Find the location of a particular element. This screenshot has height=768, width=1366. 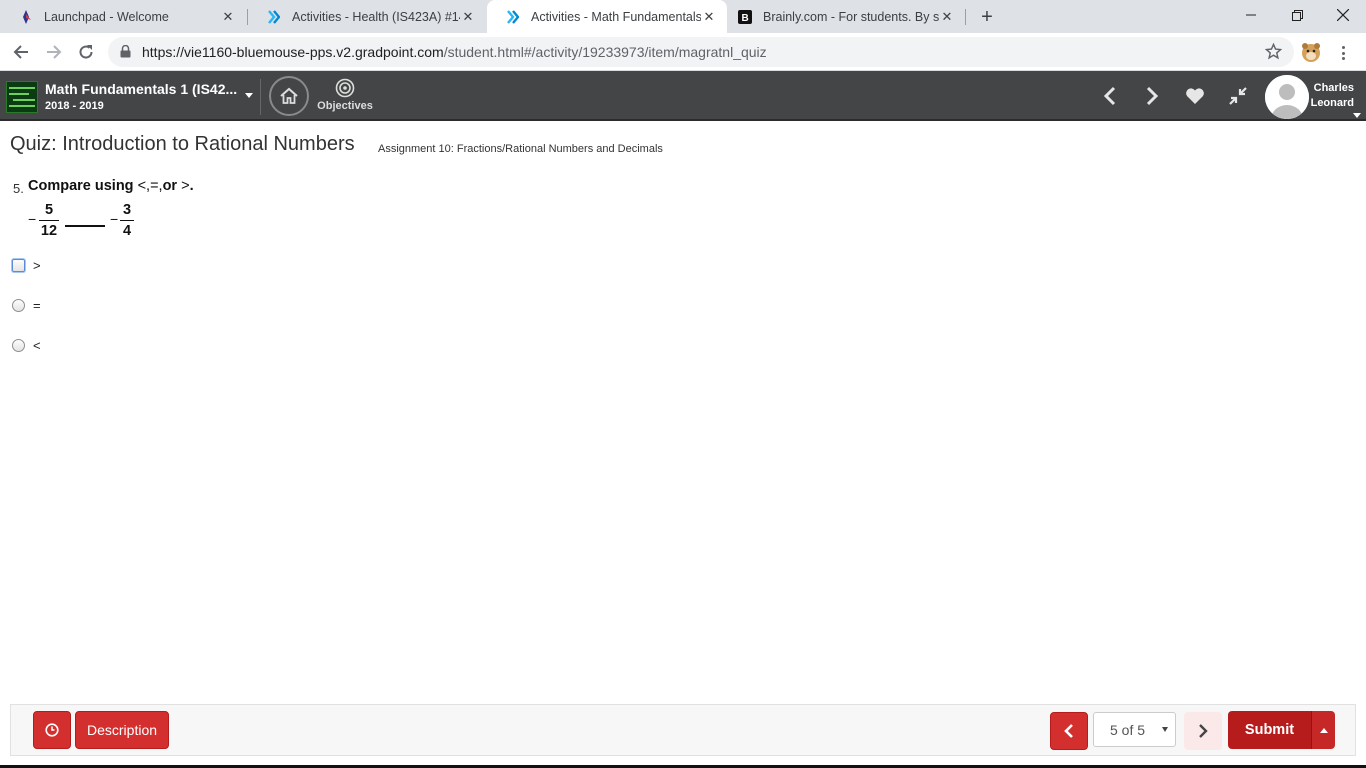

left-denominator: 12 is located at coordinates (49, 231).